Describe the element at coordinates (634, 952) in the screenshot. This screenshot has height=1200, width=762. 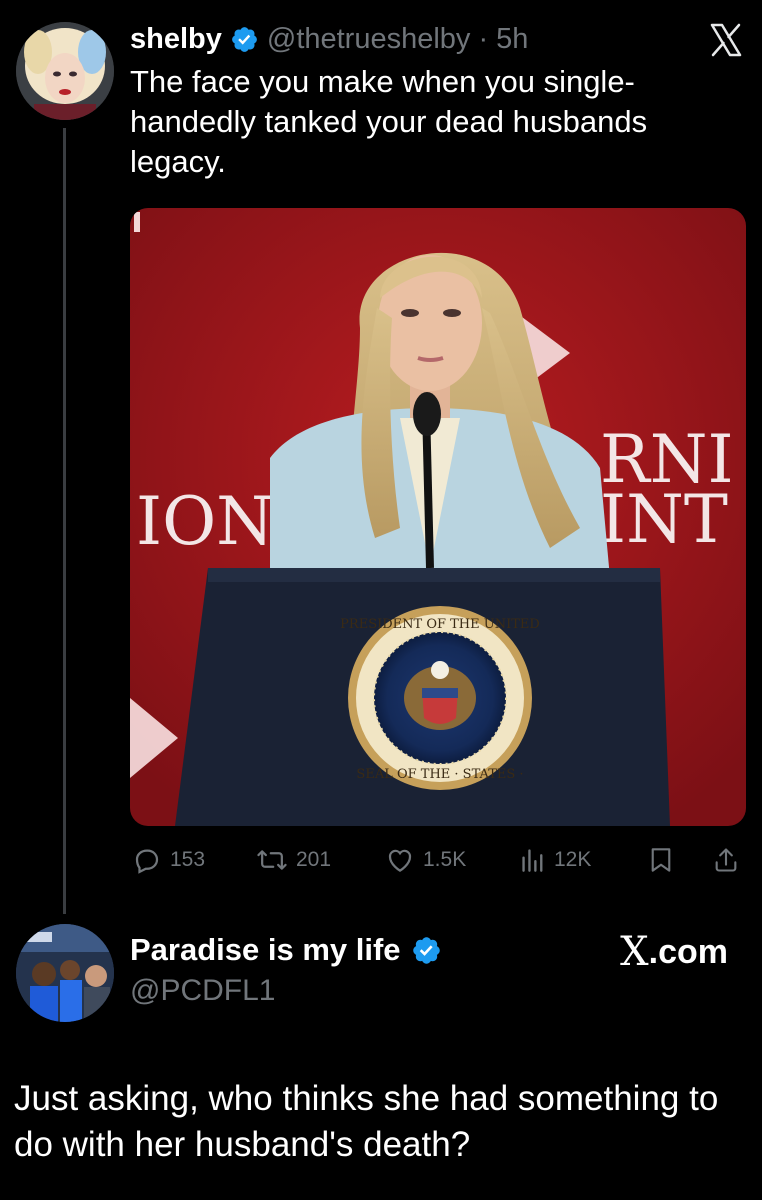
I see `x-logo-icon: X` at that location.